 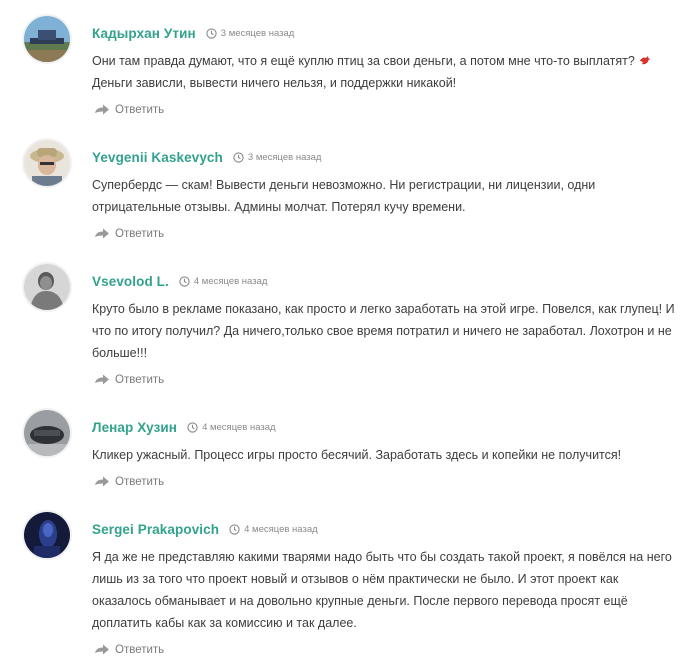 What do you see at coordinates (130, 281) in the screenshot?
I see `comment-author: Vsevolod L.` at bounding box center [130, 281].